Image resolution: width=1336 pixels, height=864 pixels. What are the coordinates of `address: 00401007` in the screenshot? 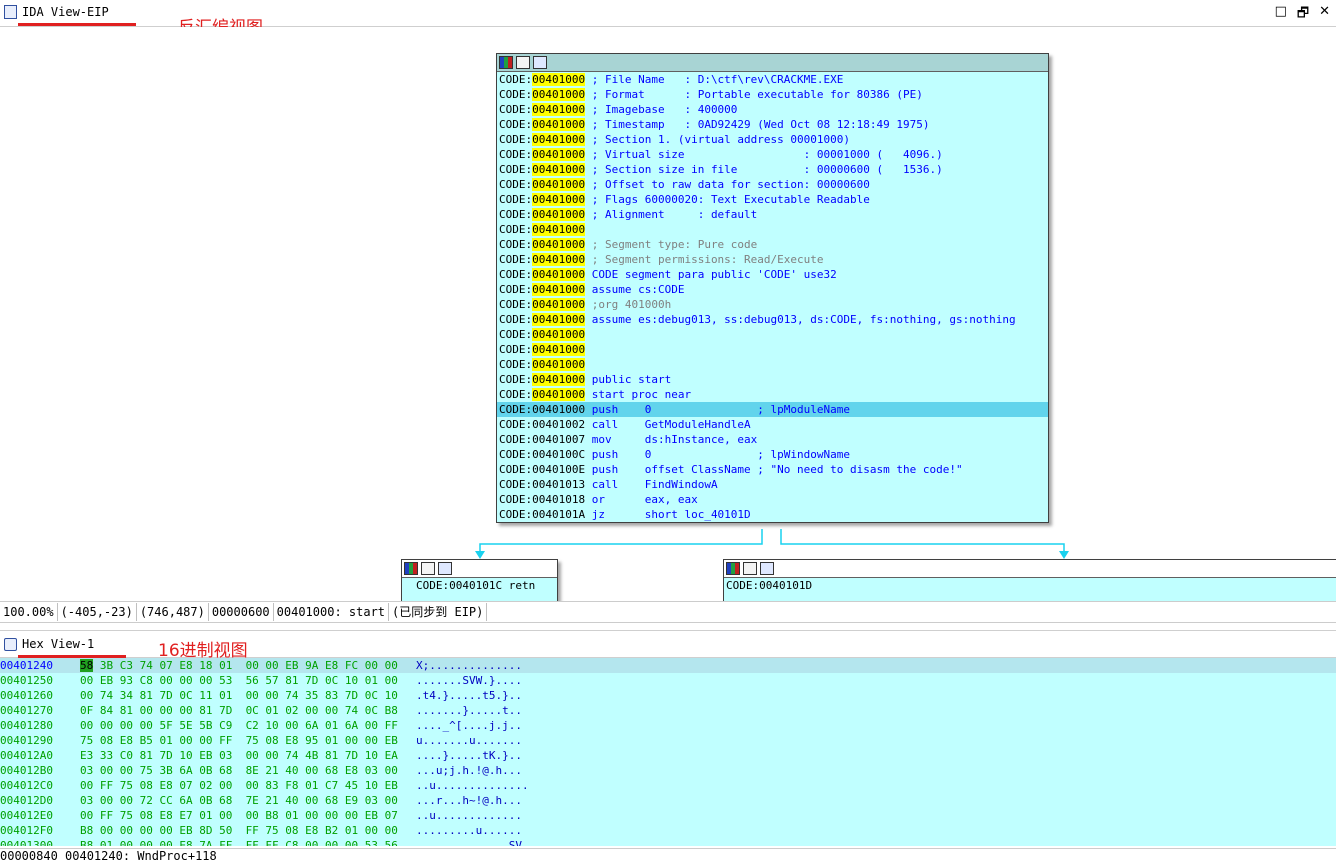 It's located at (558, 439).